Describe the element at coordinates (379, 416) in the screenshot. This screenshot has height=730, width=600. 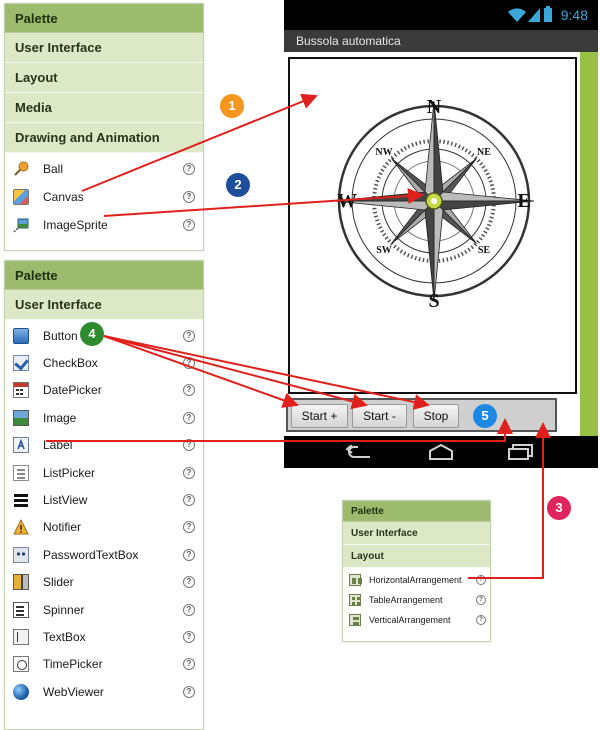
I see `start-minus-button: Start -` at that location.